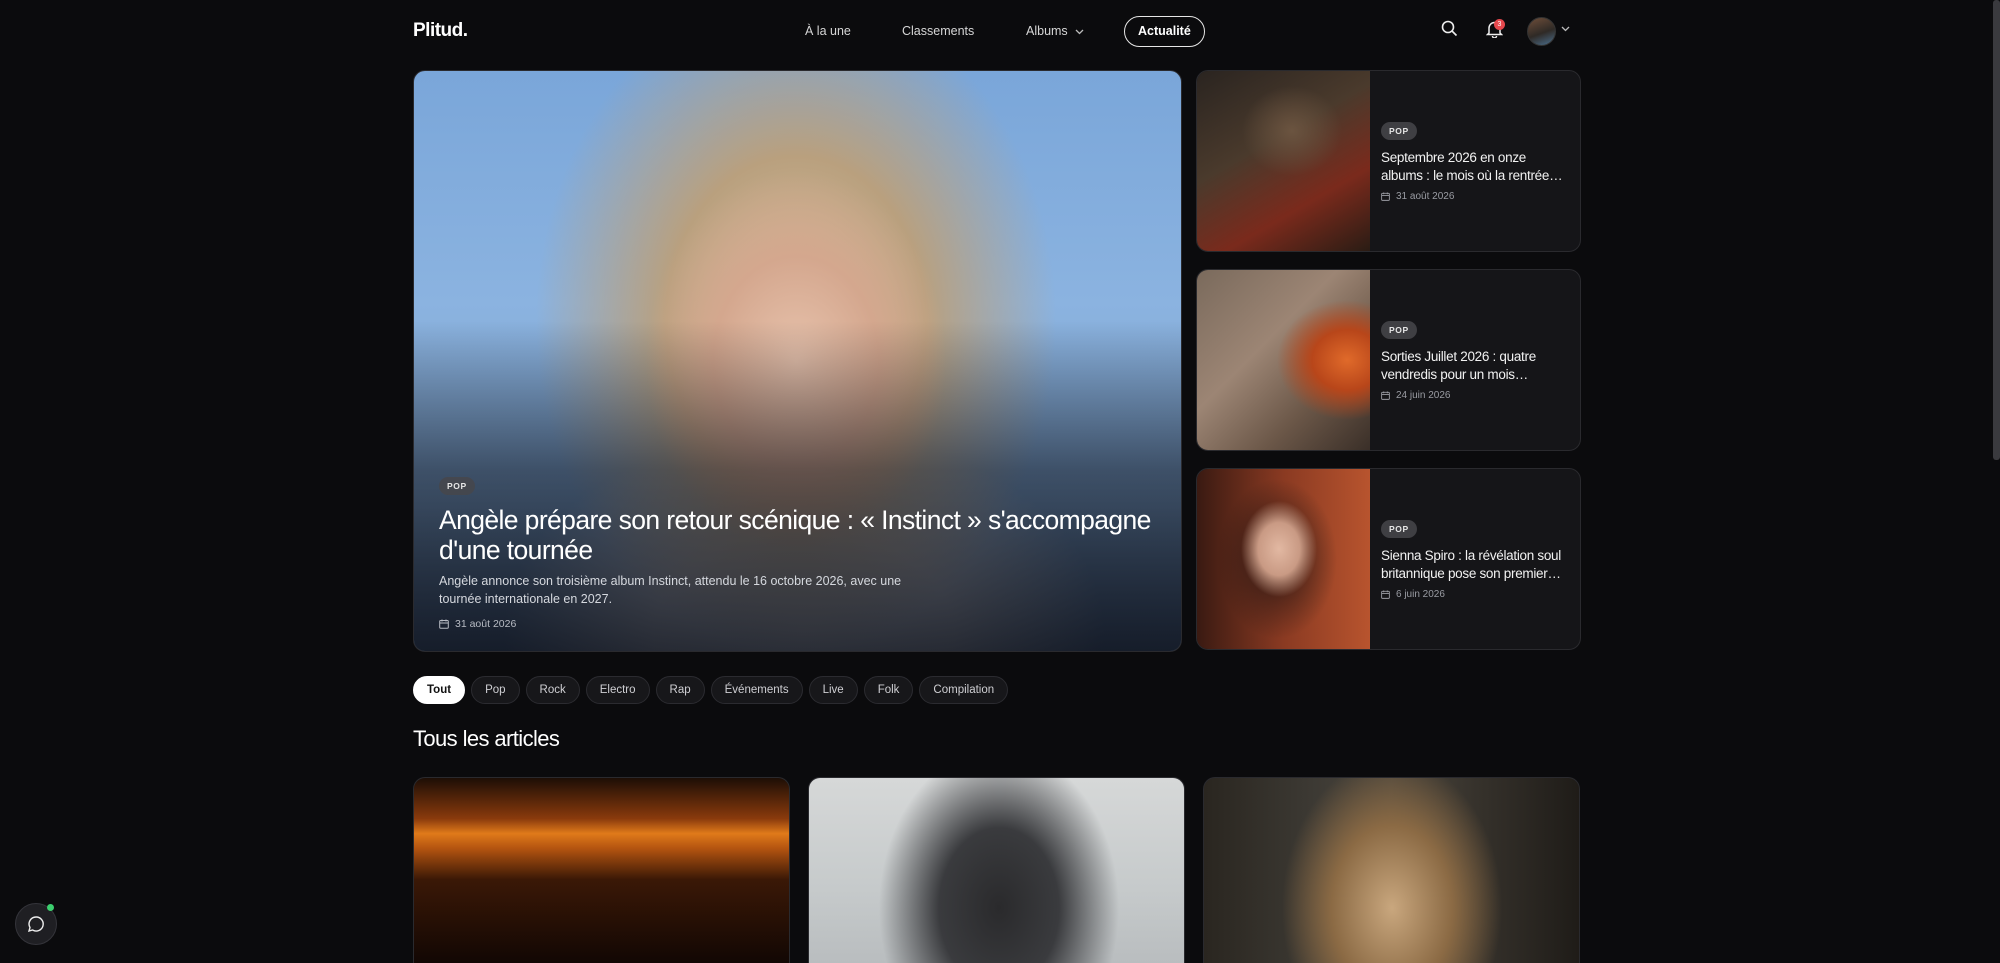  I want to click on filter-chip-folk: Folk, so click(888, 690).